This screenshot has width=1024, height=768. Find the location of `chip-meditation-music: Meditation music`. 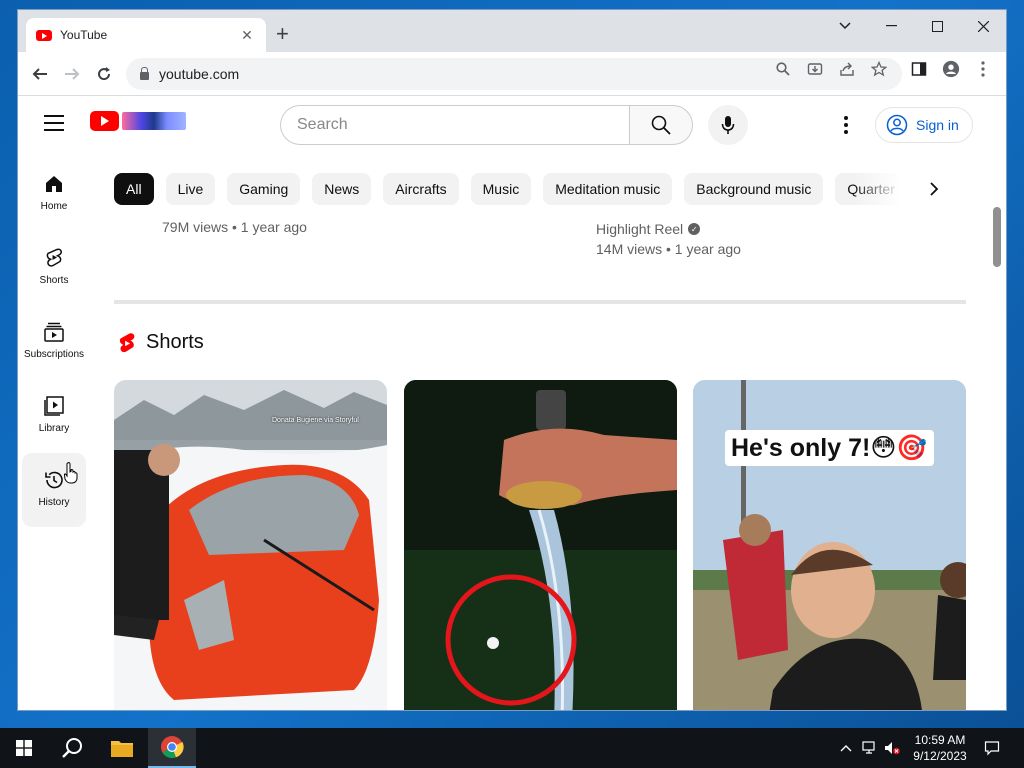

chip-meditation-music: Meditation music is located at coordinates (608, 189).